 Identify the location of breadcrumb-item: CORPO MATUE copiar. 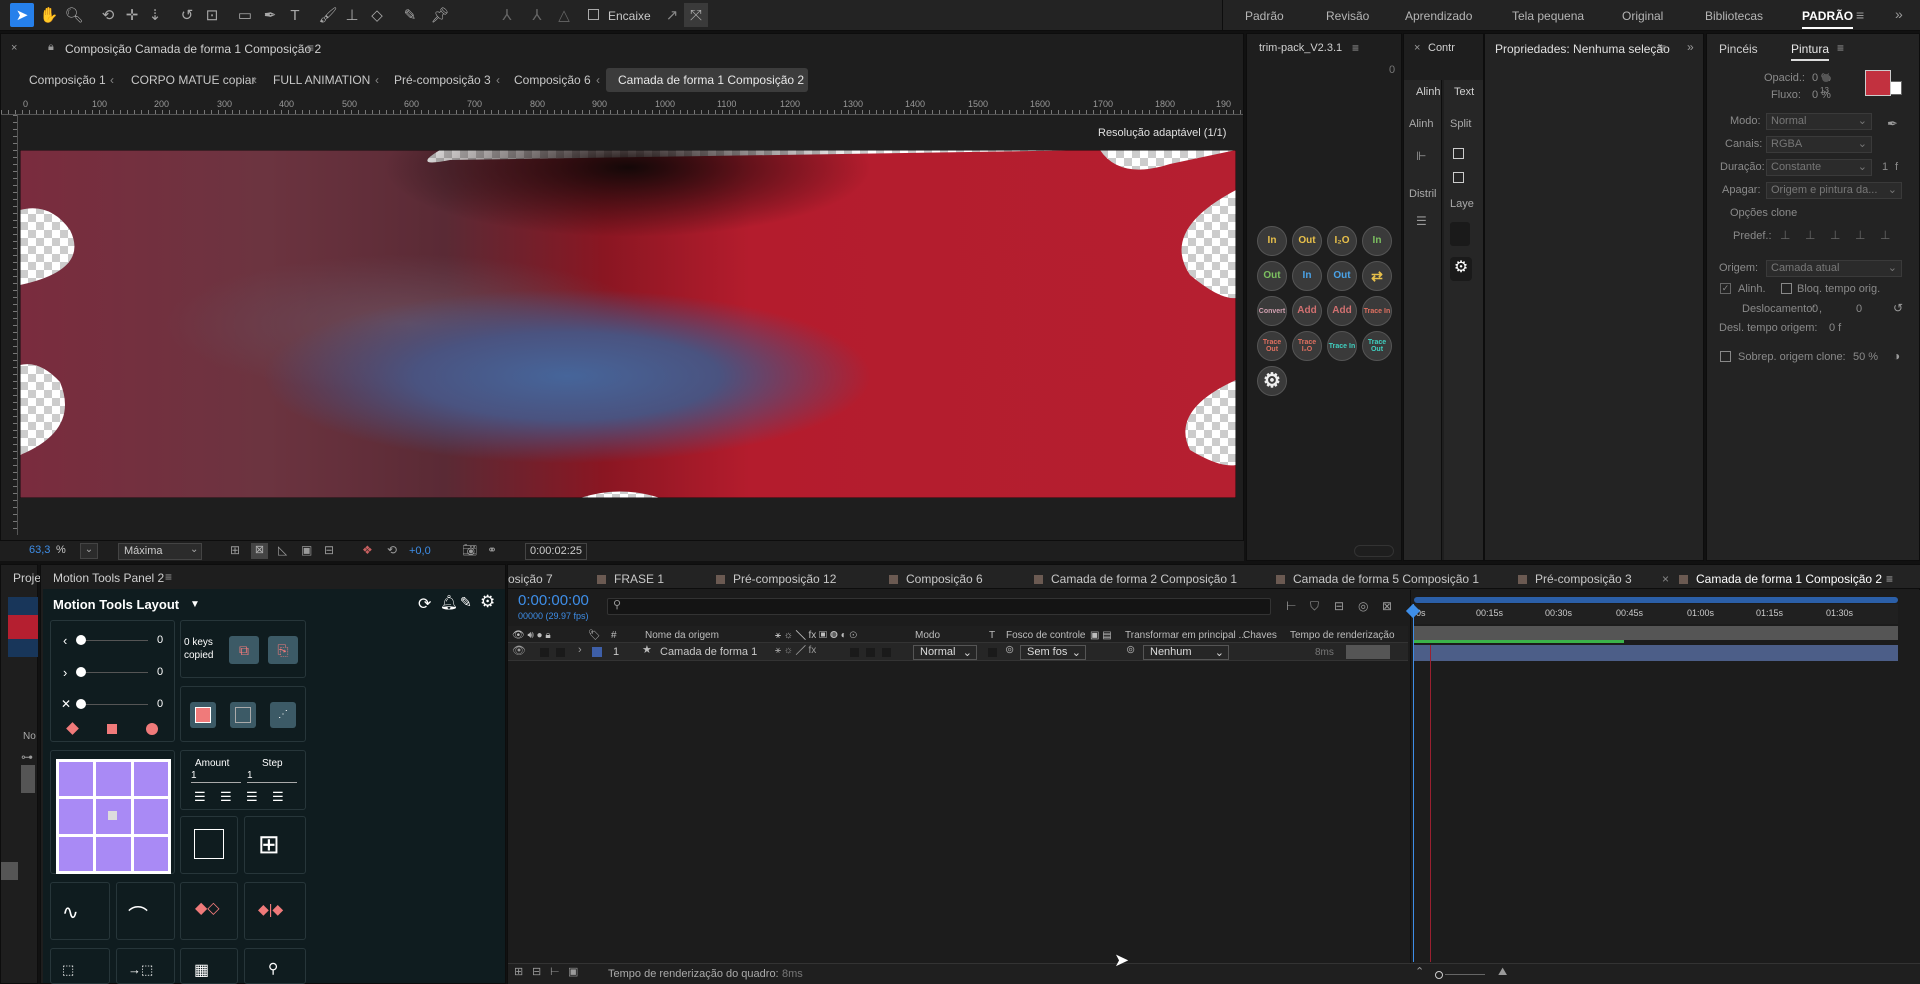
(193, 80).